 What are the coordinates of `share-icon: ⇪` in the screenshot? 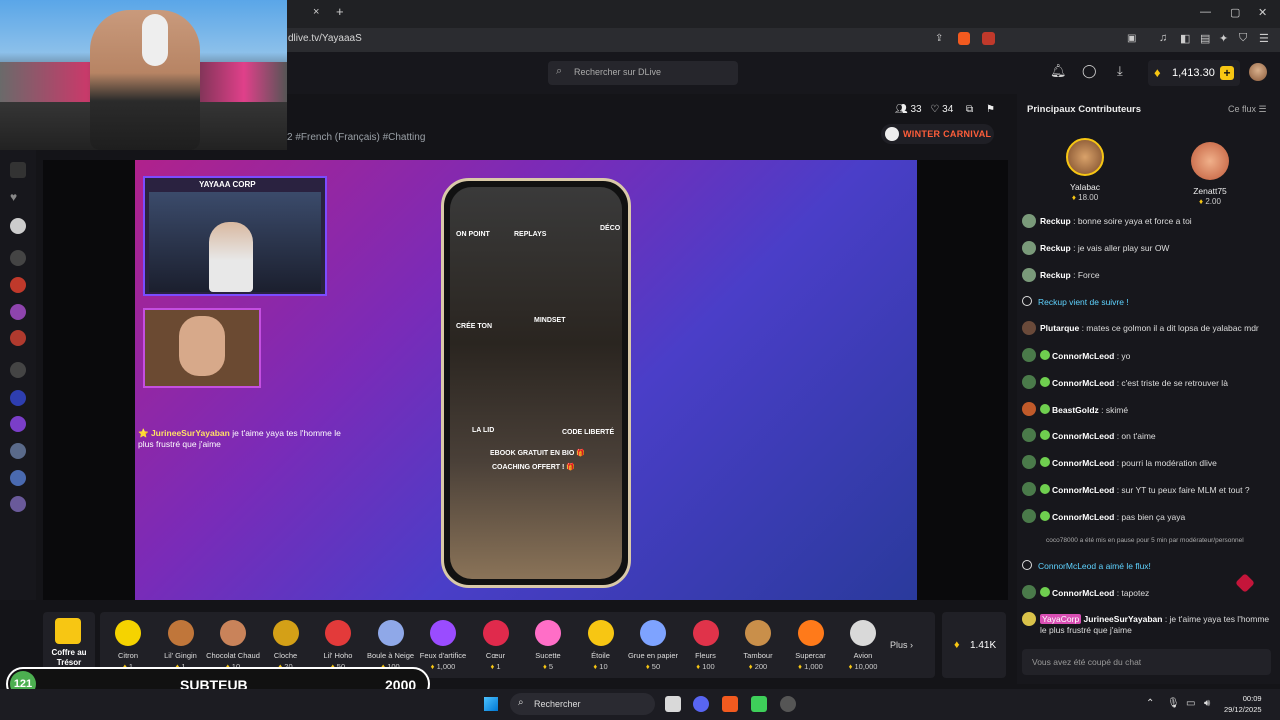 It's located at (939, 38).